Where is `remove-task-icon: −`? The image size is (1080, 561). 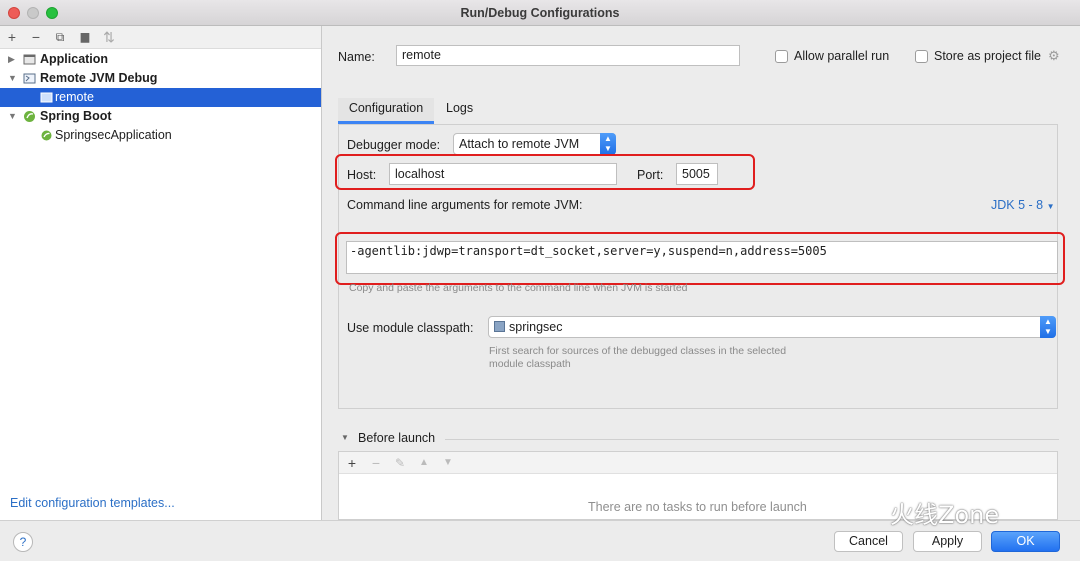 remove-task-icon: − is located at coordinates (376, 463).